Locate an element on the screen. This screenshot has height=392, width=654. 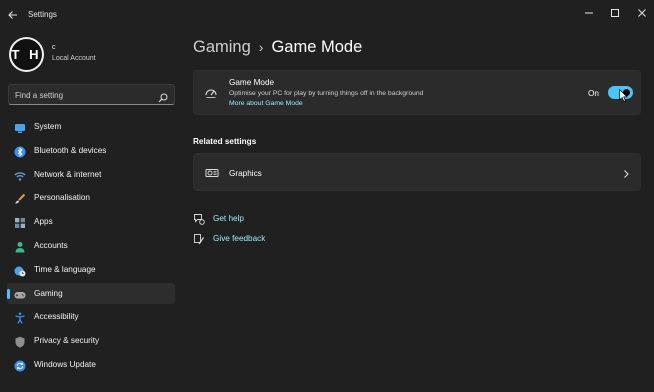
sidebar-item-label: Personalisation is located at coordinates (62, 198).